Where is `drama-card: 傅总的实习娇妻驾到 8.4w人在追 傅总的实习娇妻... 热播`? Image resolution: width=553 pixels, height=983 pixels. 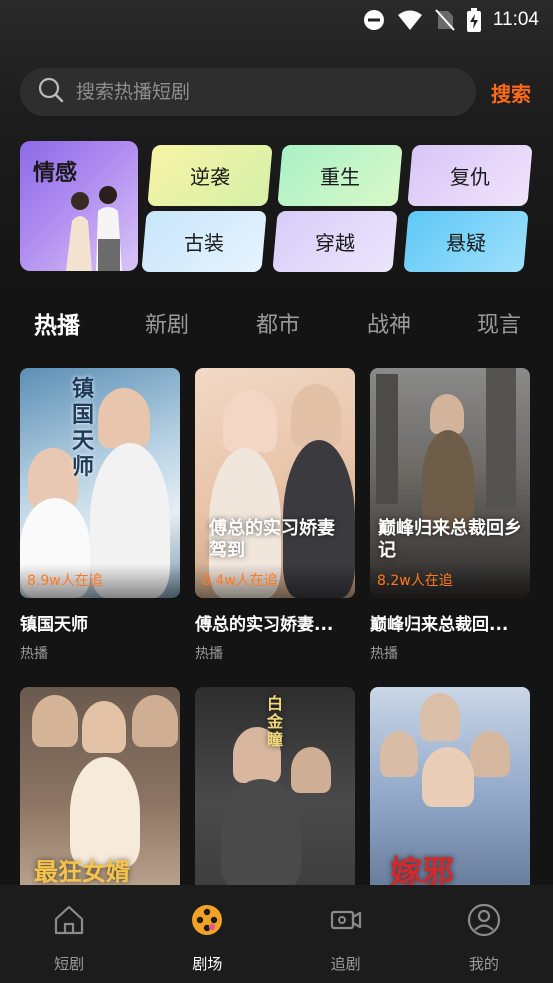
drama-card: 傅总的实习娇妻驾到 8.4w人在追 傅总的实习娇妻... 热播 is located at coordinates (275, 515).